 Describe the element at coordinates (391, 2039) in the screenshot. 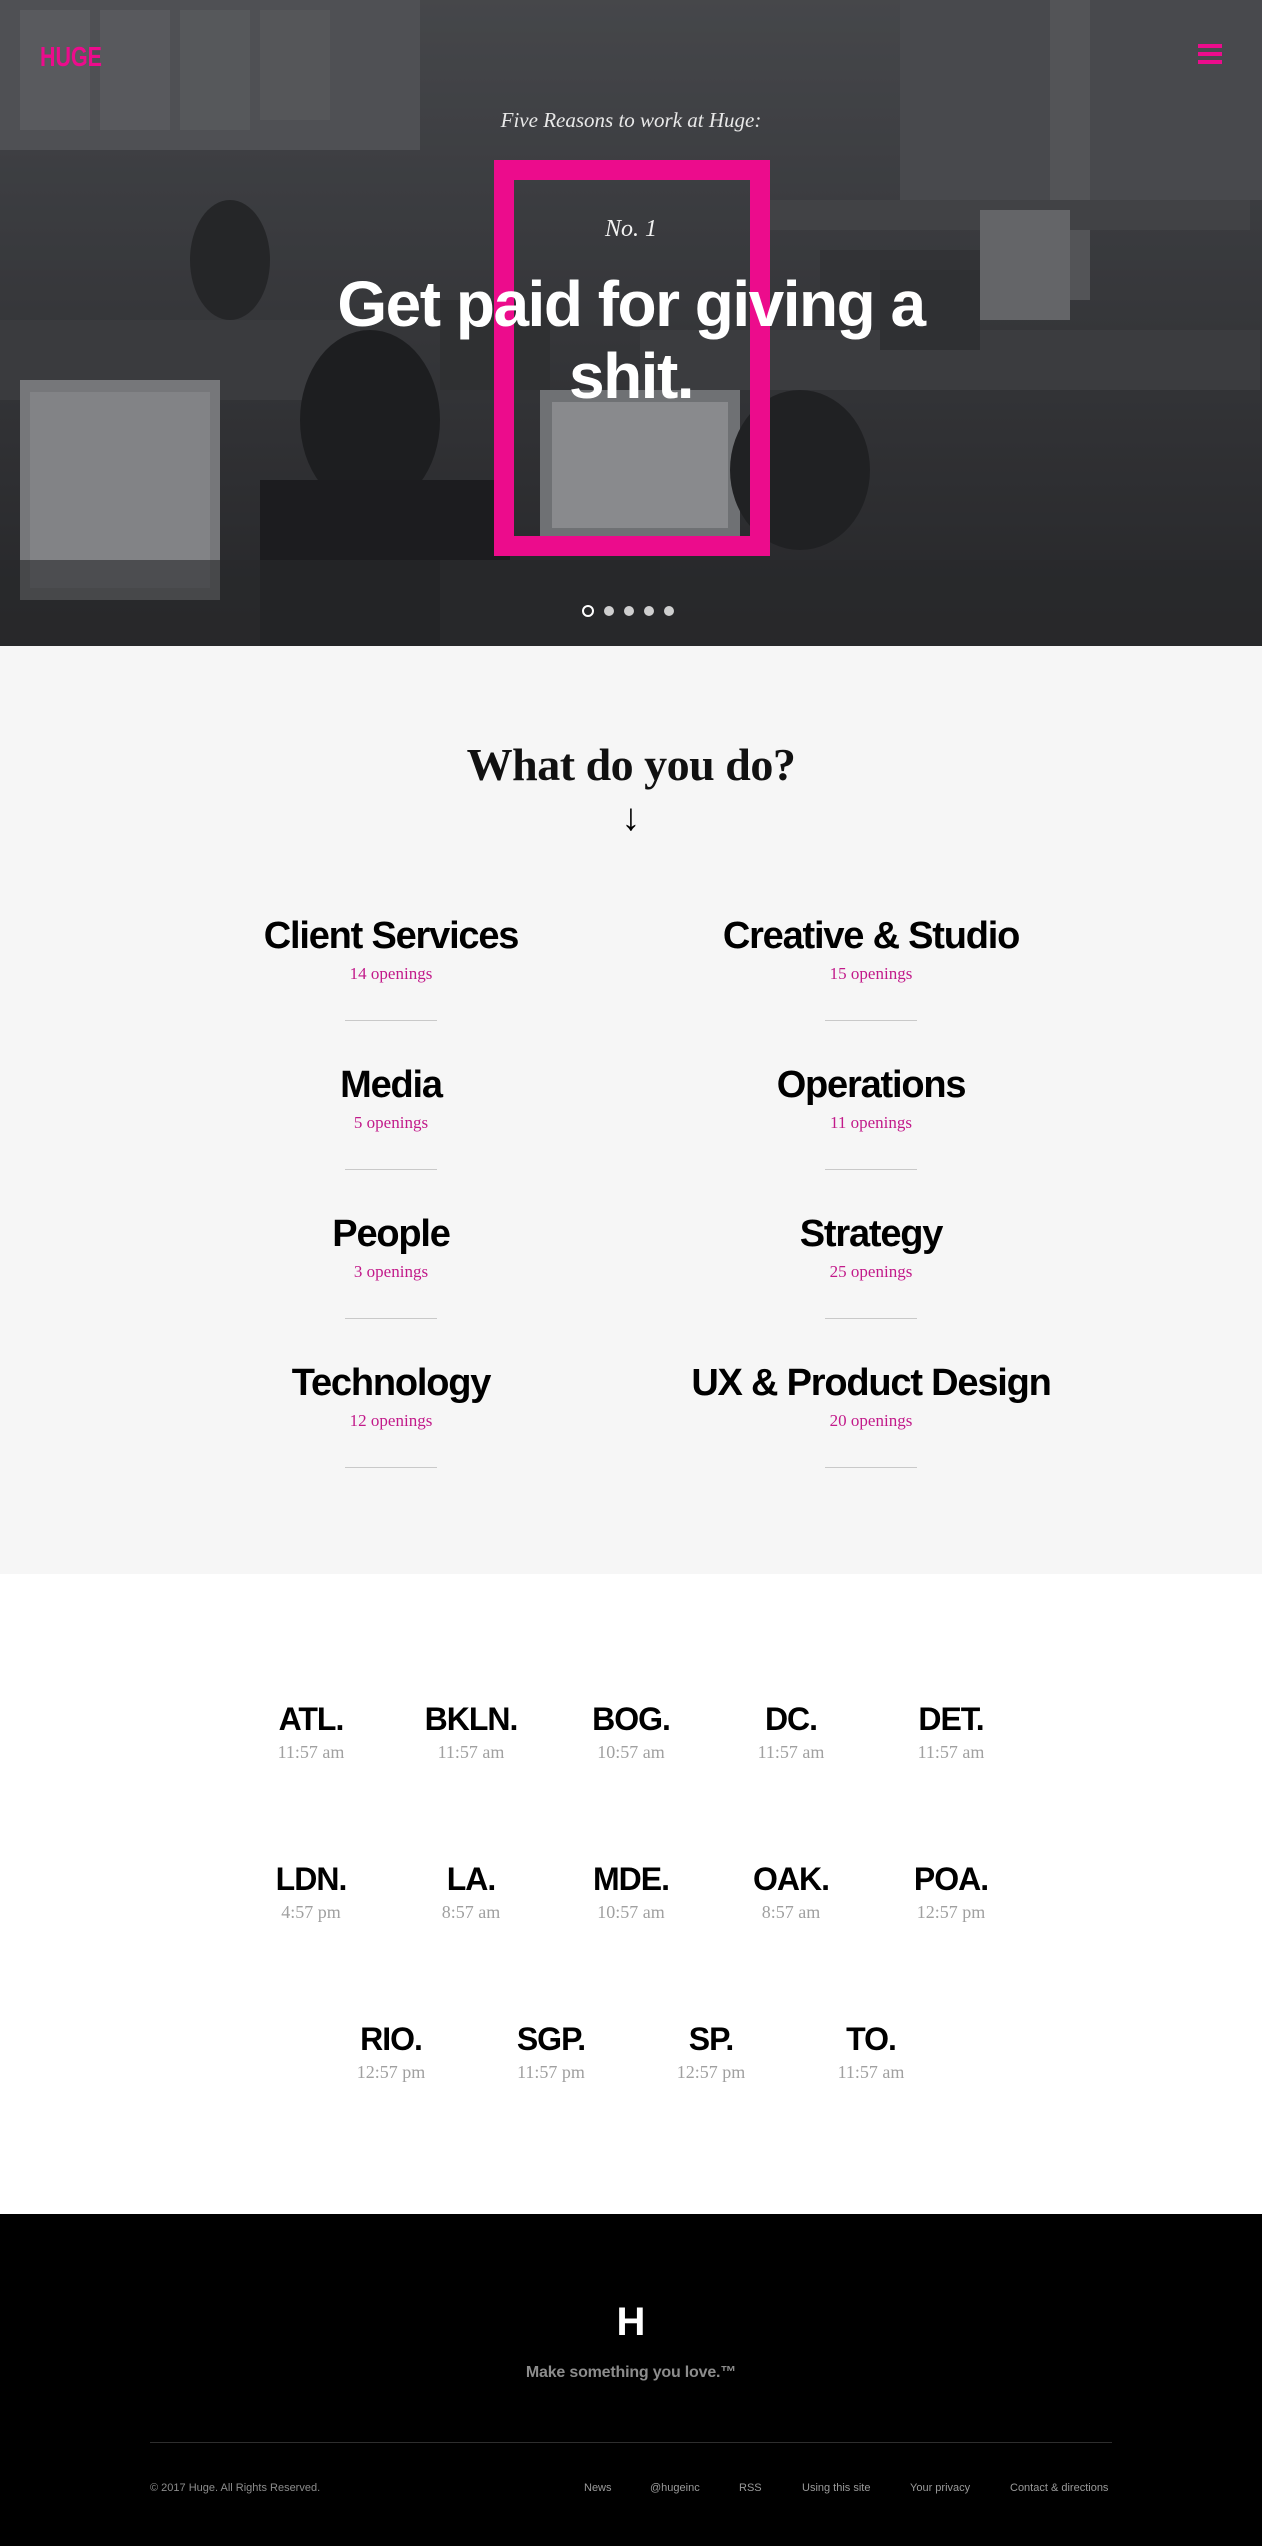

I see `office-code: RIO.` at that location.